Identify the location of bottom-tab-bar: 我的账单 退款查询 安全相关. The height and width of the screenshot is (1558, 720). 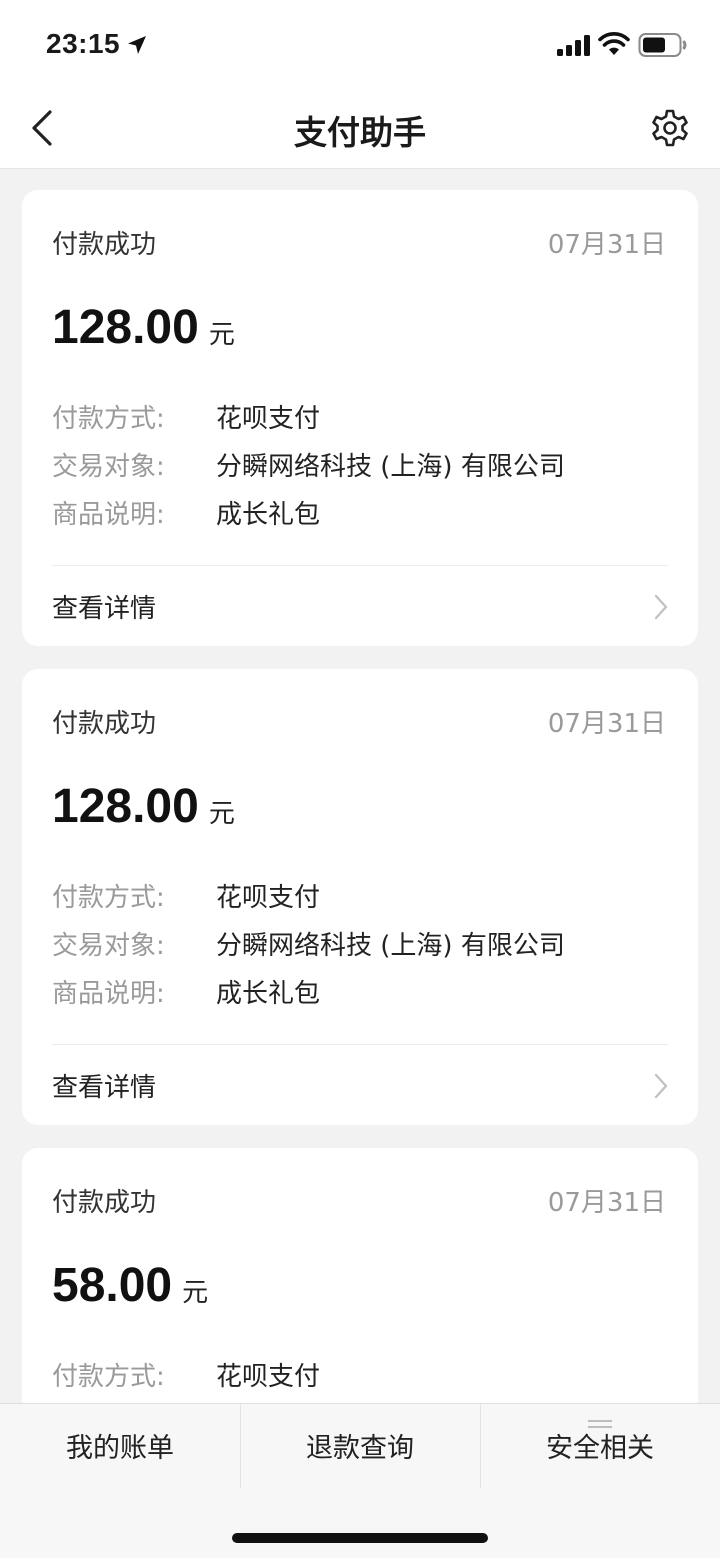
(360, 1480).